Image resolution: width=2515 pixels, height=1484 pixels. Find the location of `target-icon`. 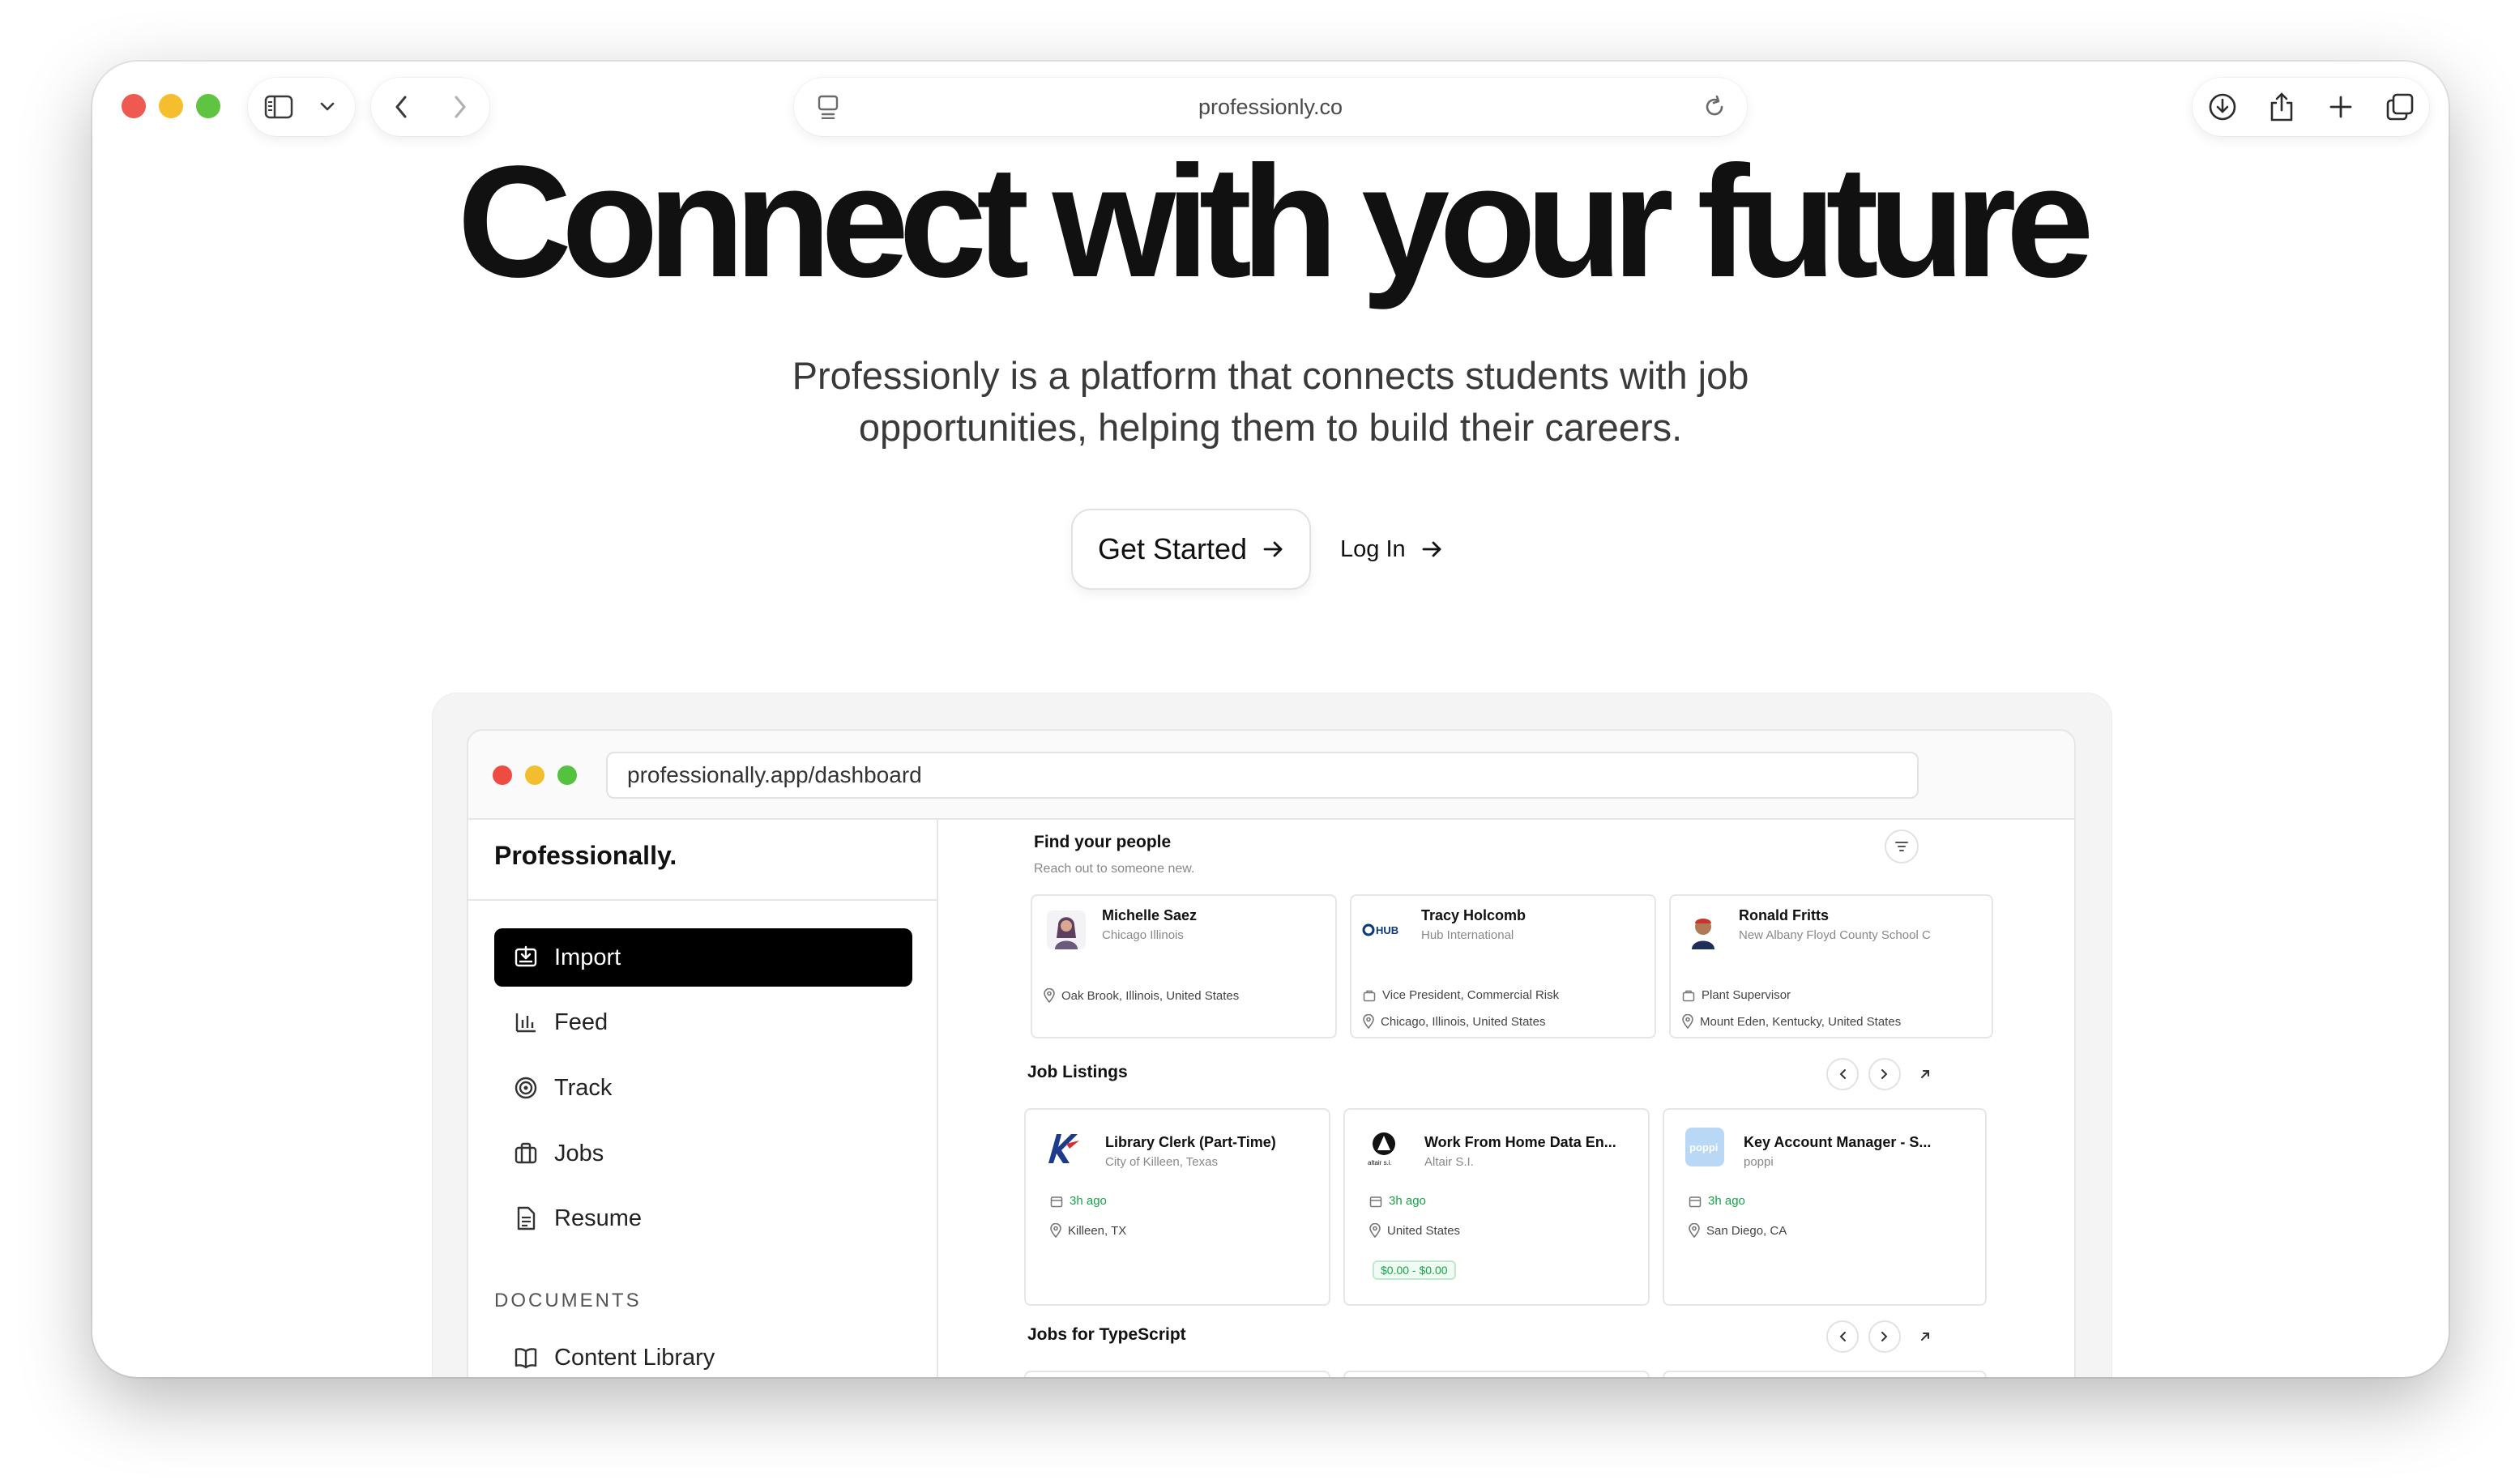

target-icon is located at coordinates (526, 1088).